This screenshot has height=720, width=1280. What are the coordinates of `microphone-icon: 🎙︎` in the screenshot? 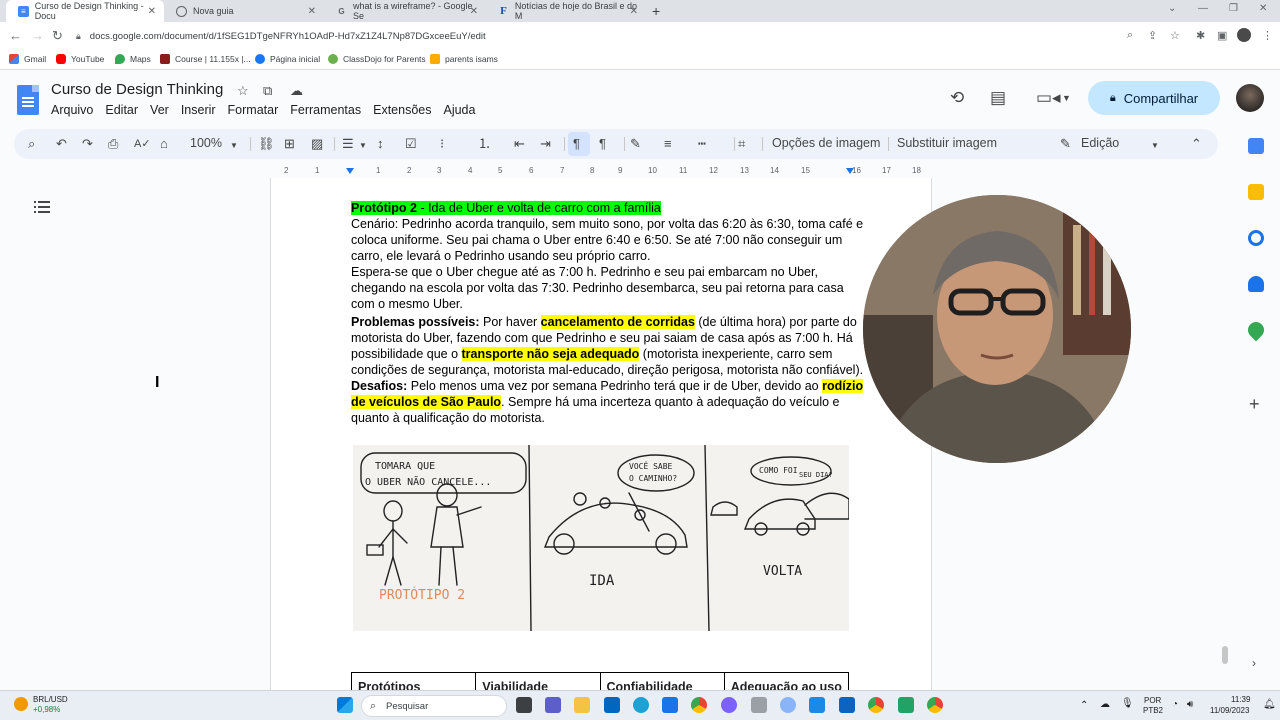 It's located at (1127, 703).